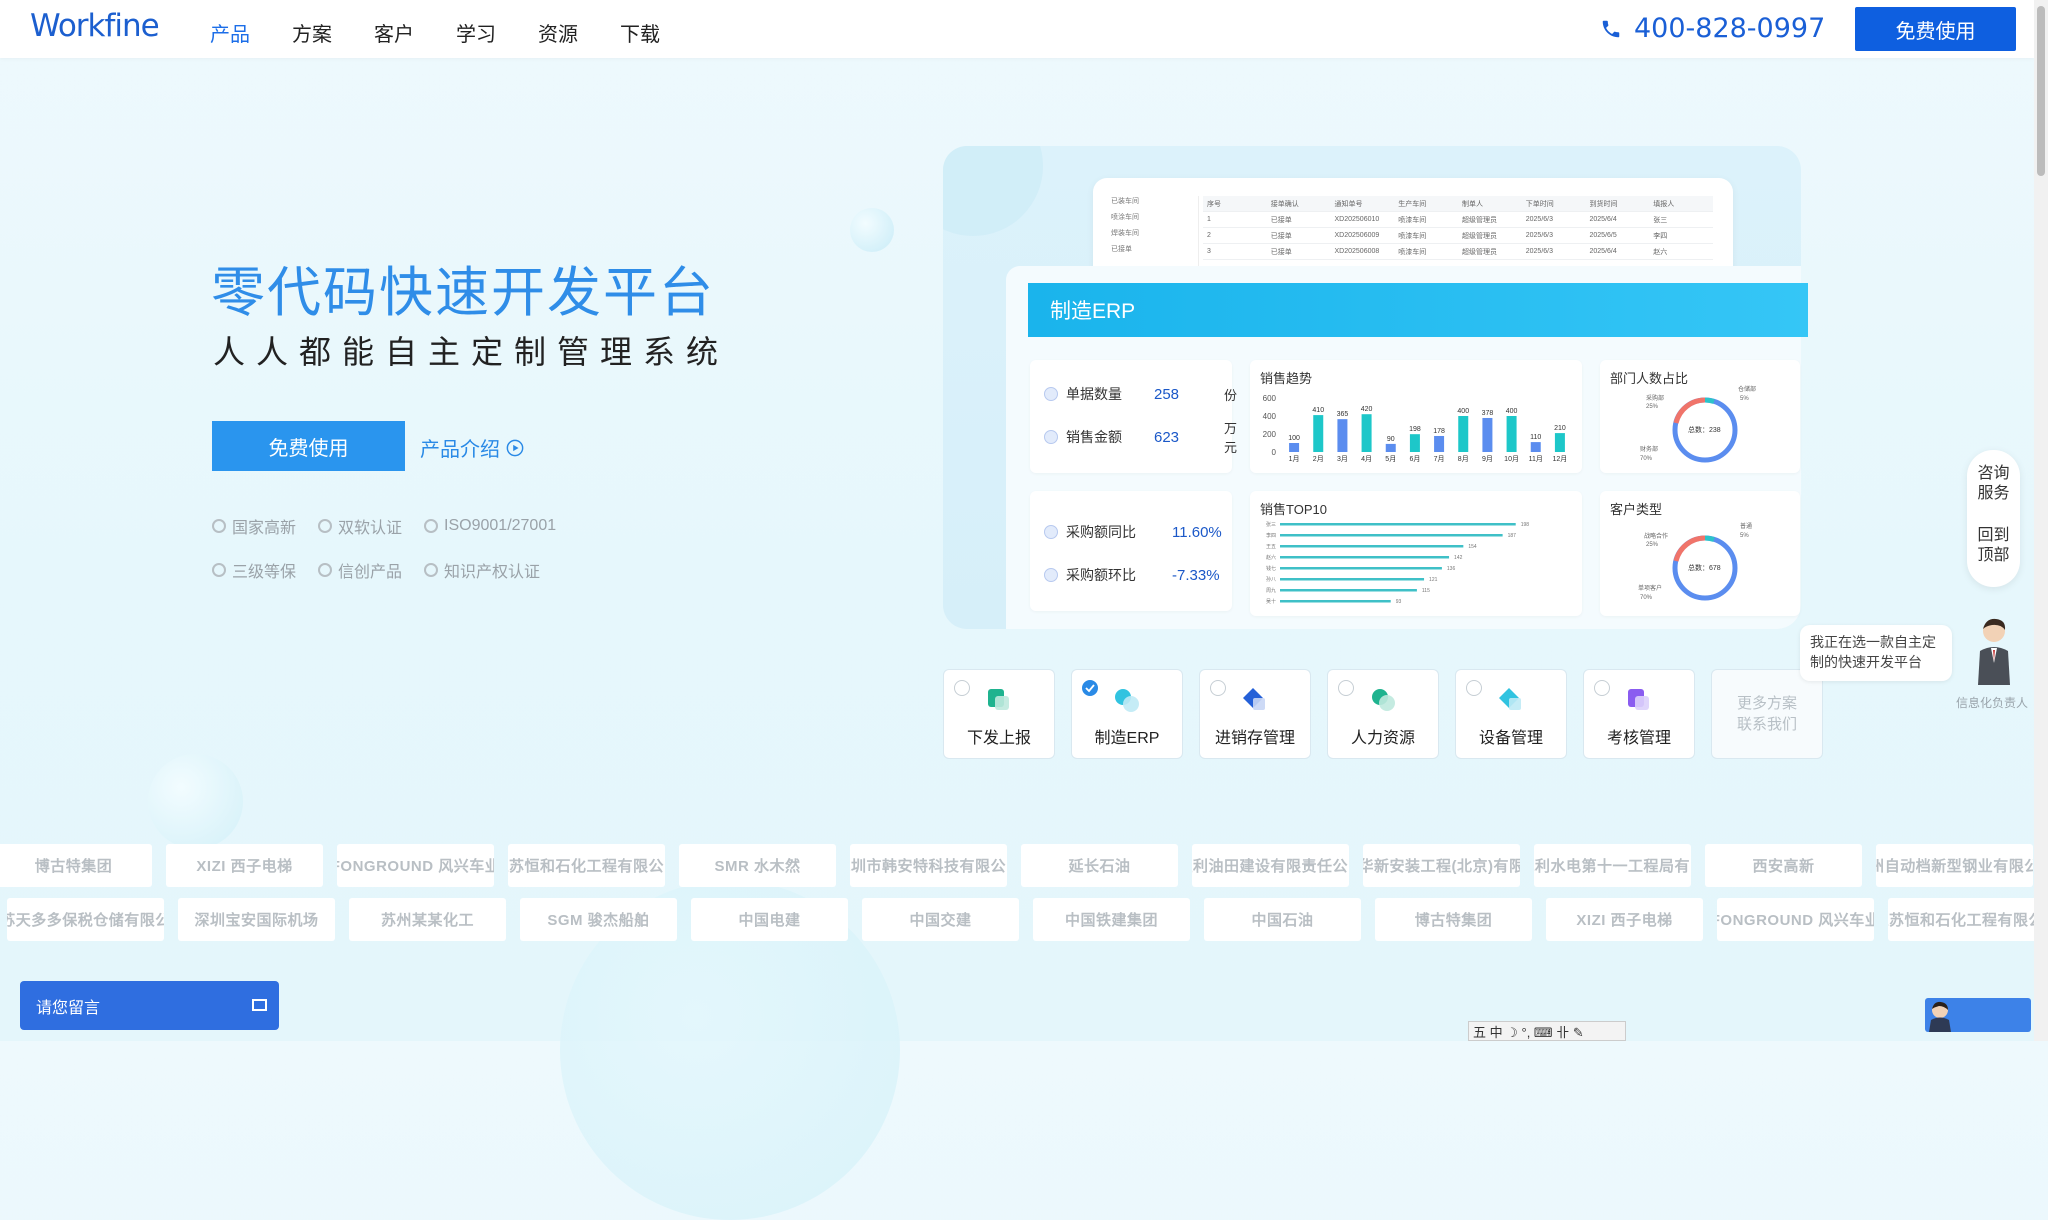  Describe the element at coordinates (1712, 28) in the screenshot. I see `phone-contact: 400-828-0997` at that location.